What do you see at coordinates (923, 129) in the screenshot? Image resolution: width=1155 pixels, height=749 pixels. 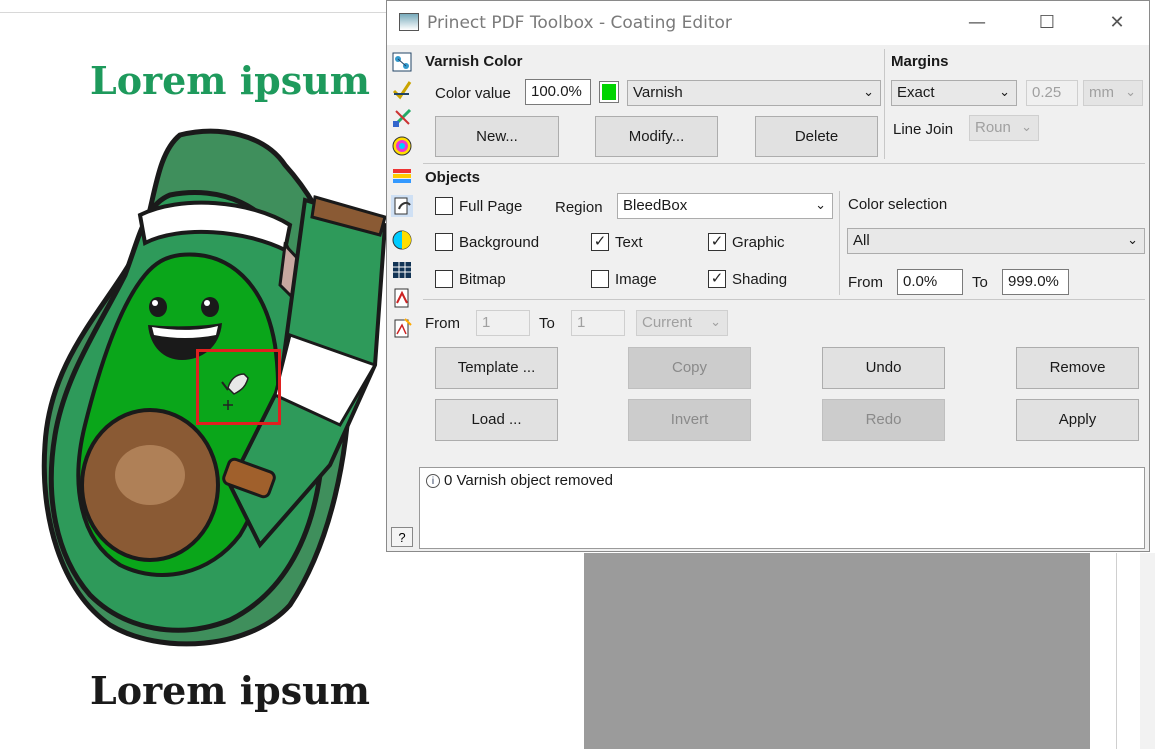 I see `line-join-label: Line Join` at bounding box center [923, 129].